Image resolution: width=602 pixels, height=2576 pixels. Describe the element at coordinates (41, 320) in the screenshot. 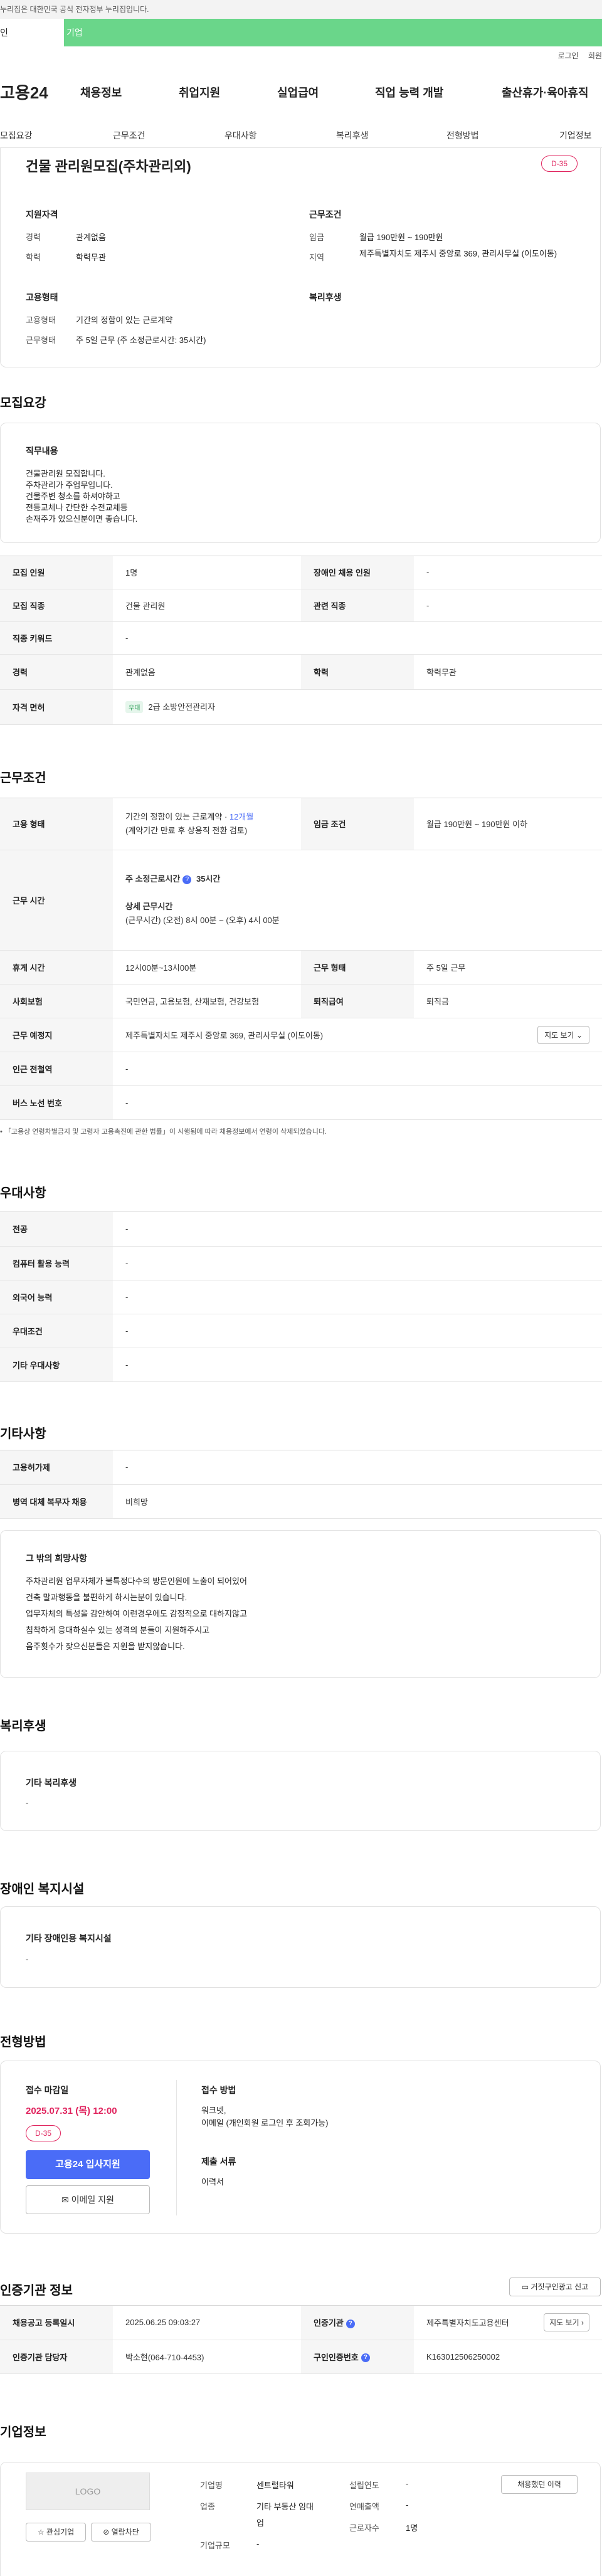

I see `emptype-label: 고용형태` at that location.